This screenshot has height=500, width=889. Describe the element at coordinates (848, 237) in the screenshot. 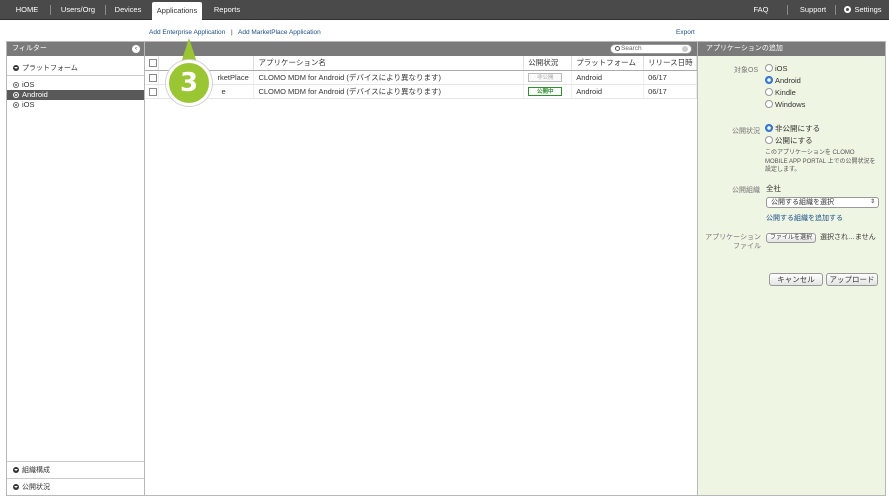

I see `file-status: 選択され…ません` at that location.